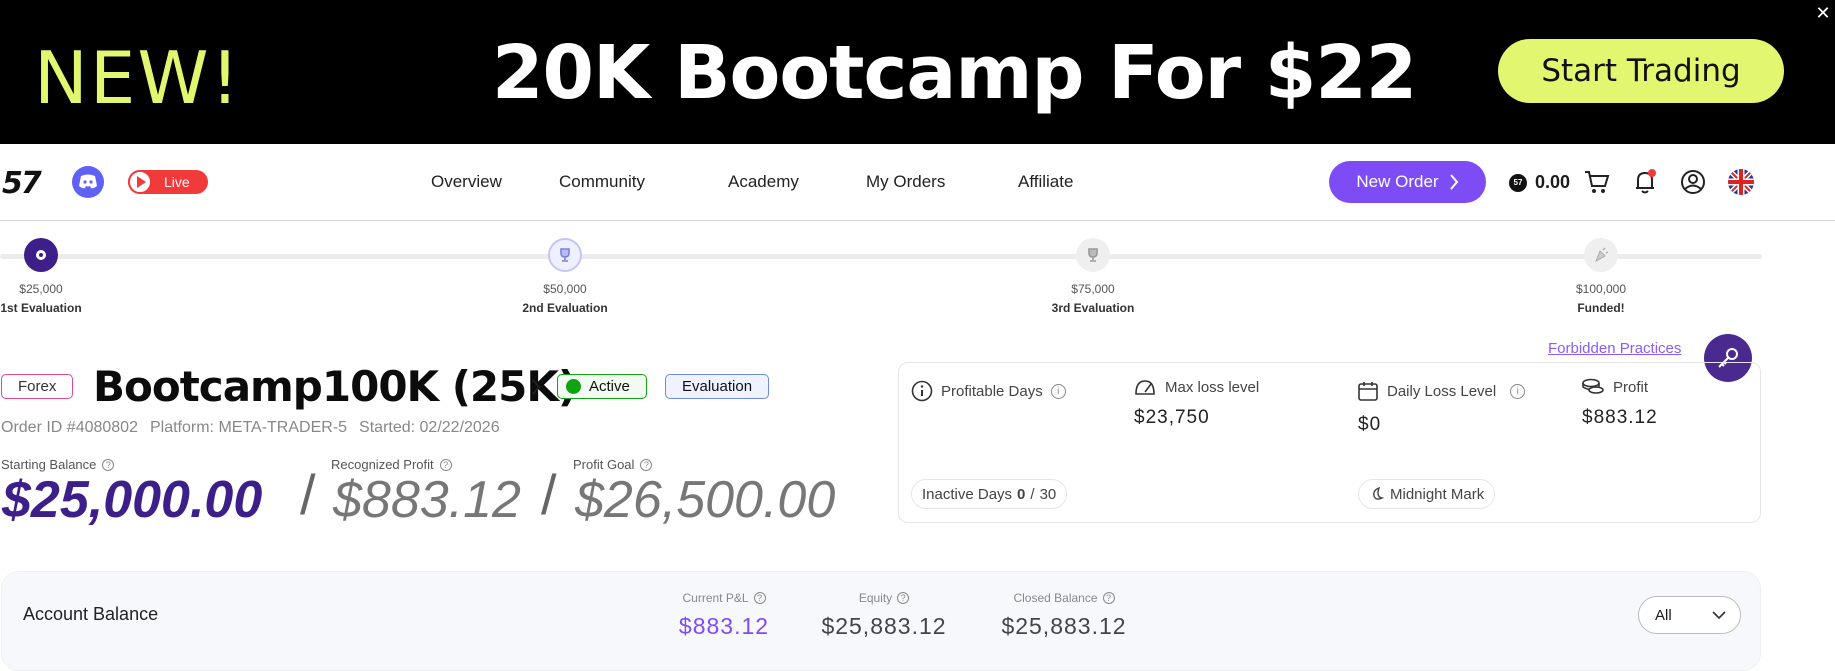 The image size is (1835, 671). I want to click on nav-link-overview: Overview, so click(466, 182).